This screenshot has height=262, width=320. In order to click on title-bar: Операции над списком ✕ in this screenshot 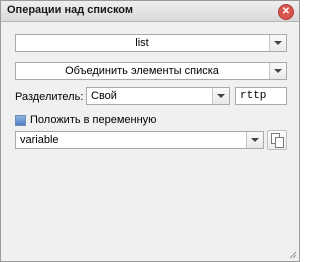, I will do `click(150, 11)`.